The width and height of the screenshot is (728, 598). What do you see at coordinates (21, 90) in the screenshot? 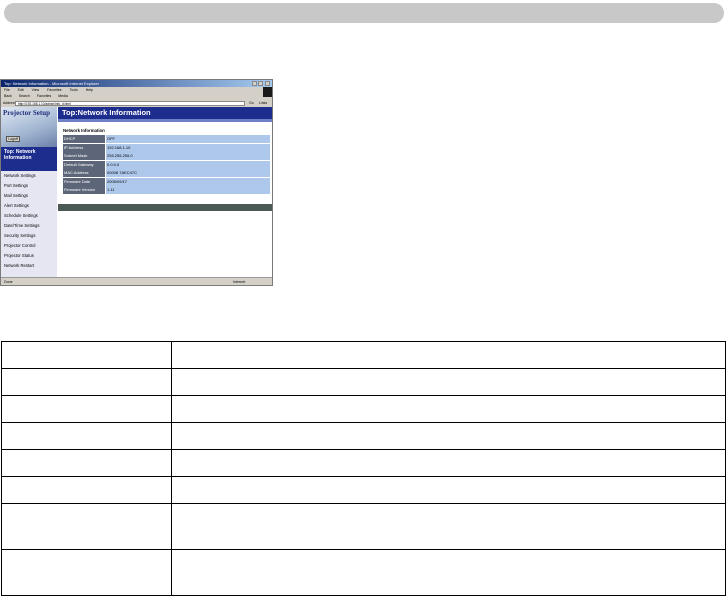
I see `menu-edit: Edit` at bounding box center [21, 90].